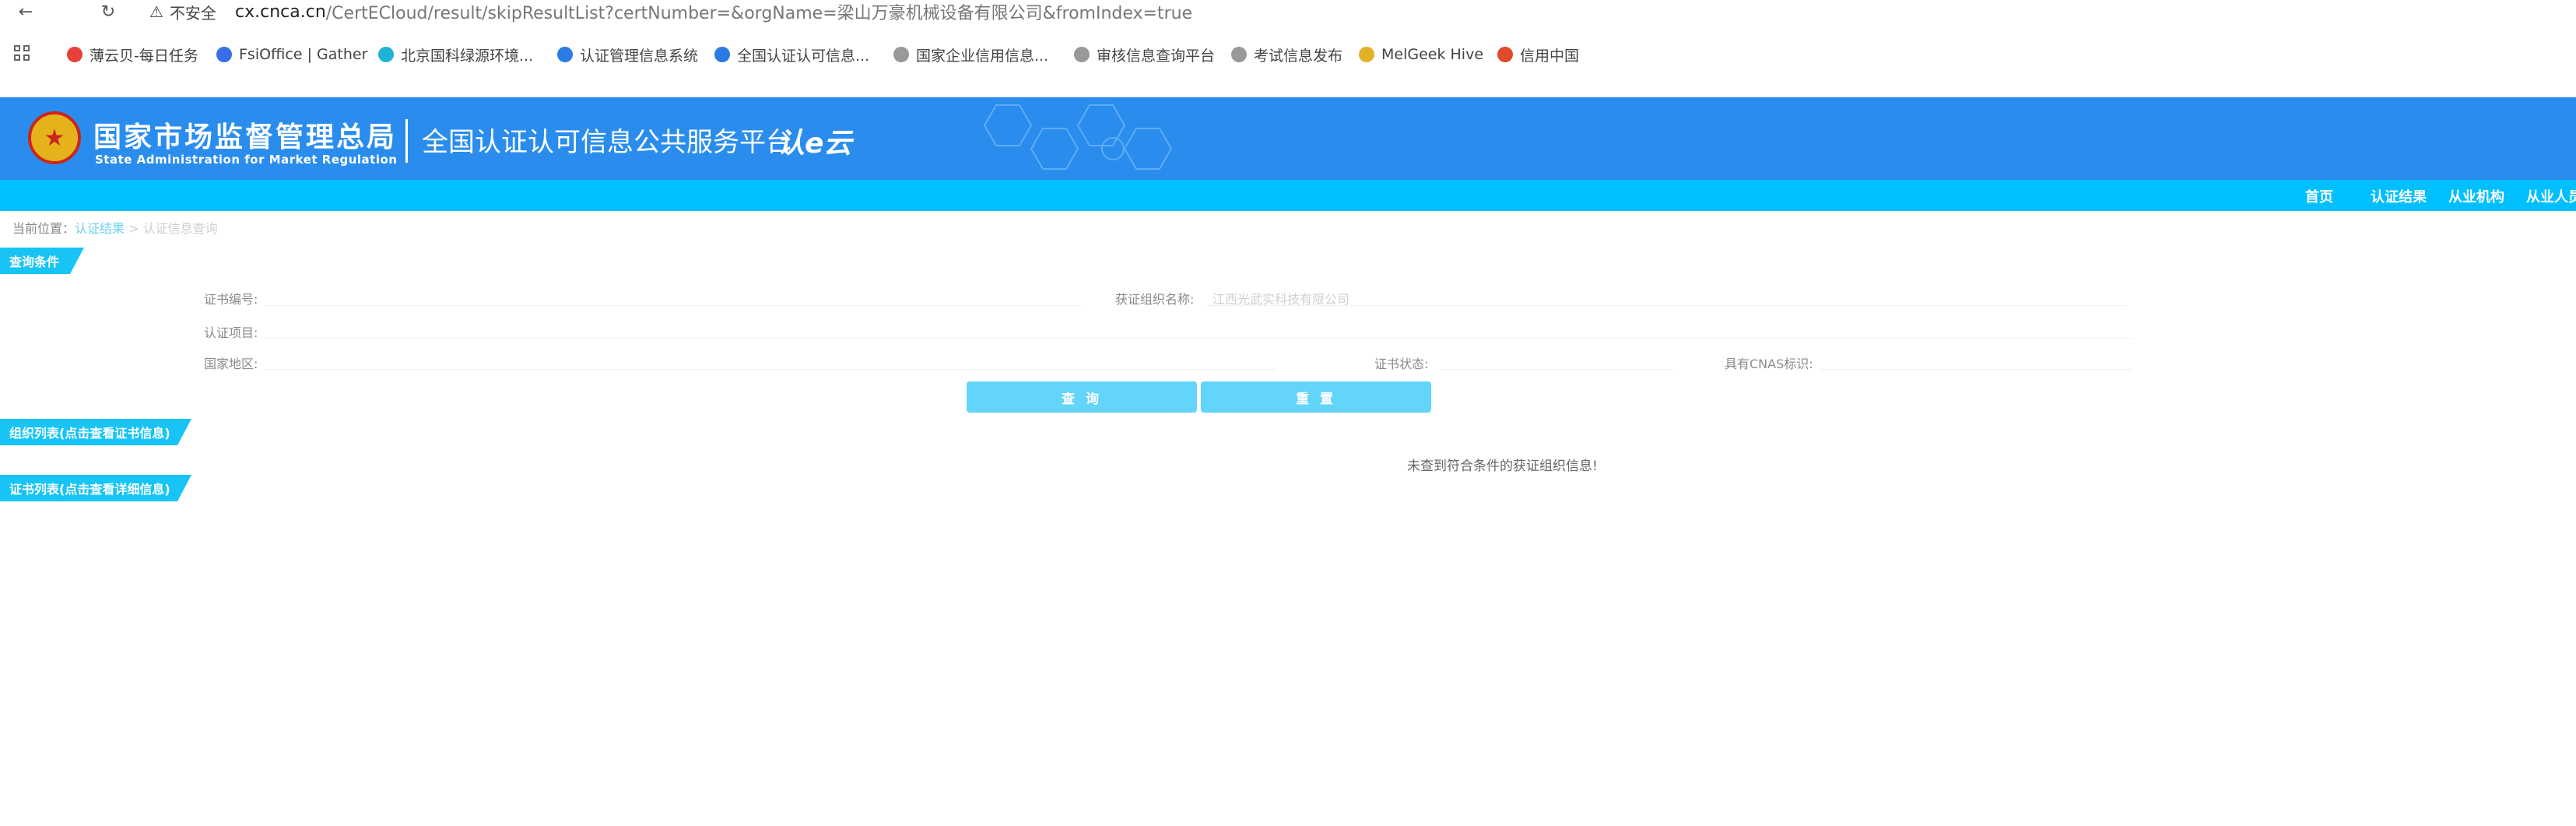 The height and width of the screenshot is (826, 2576). I want to click on insecure-label: 不安全, so click(193, 13).